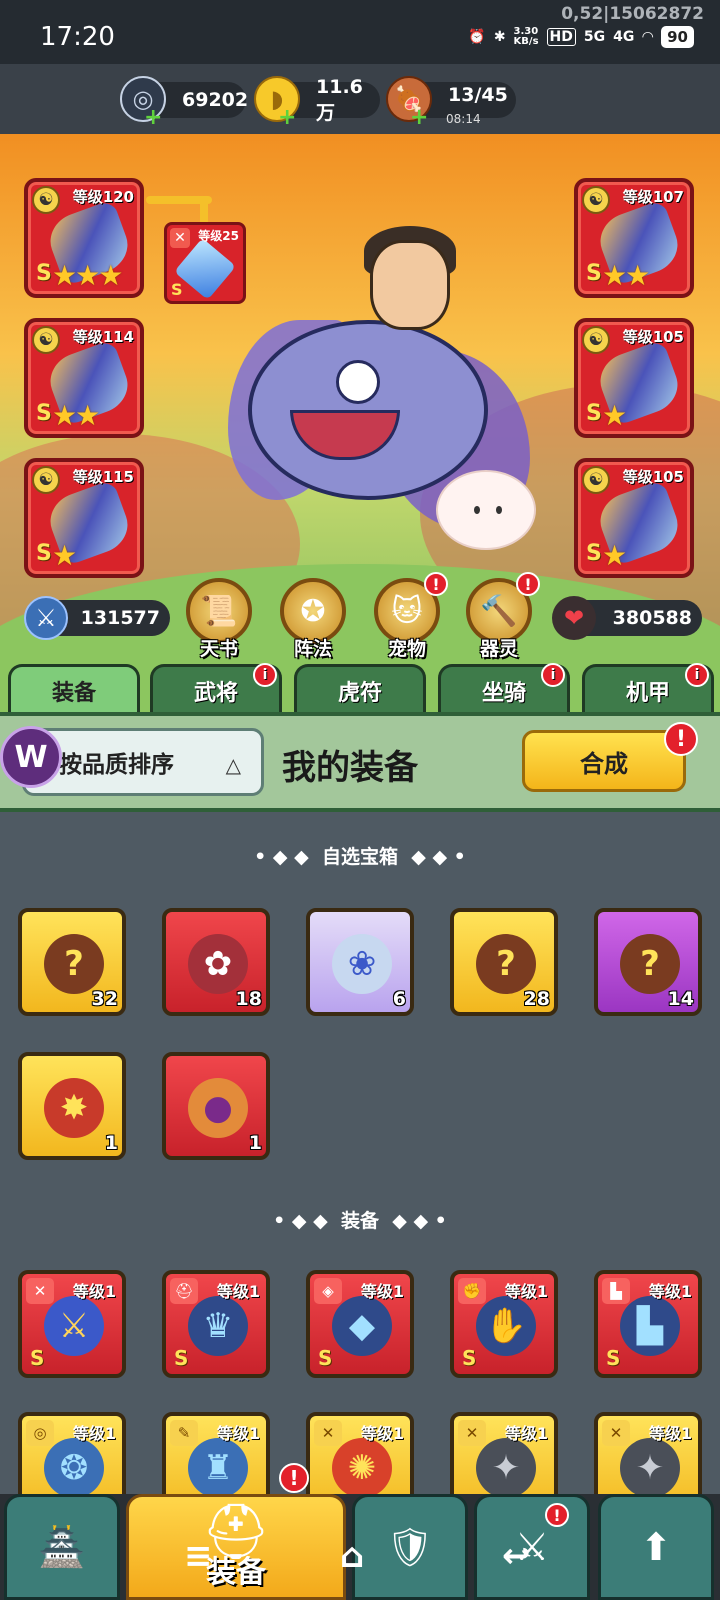  I want to click on medal-icon: ◎, so click(40, 1433).